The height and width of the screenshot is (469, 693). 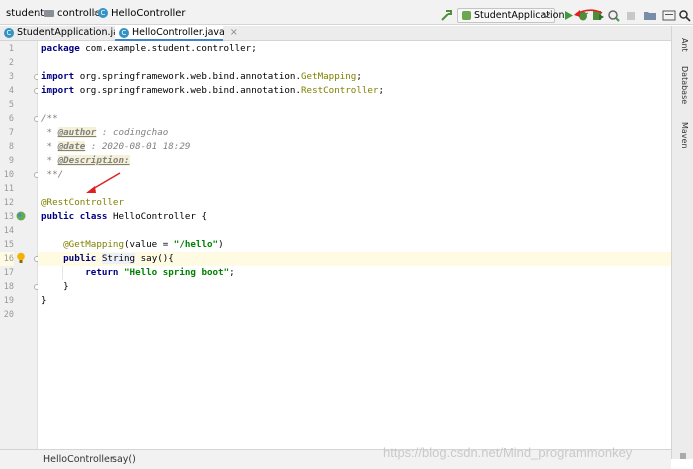 What do you see at coordinates (11, 91) in the screenshot?
I see `line-number: 4` at bounding box center [11, 91].